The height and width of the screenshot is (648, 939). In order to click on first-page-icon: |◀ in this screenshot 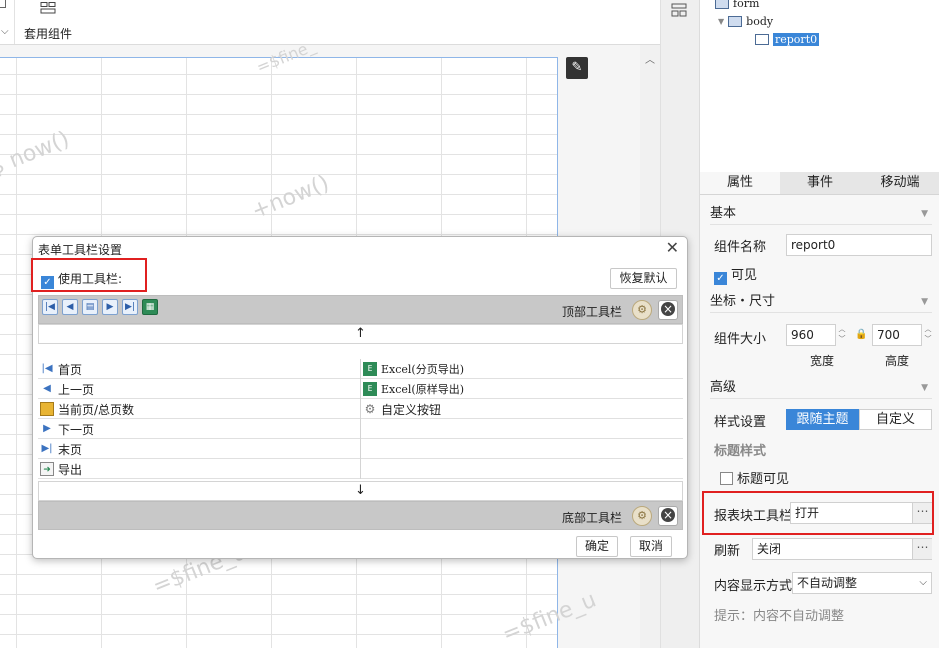, I will do `click(50, 307)`.